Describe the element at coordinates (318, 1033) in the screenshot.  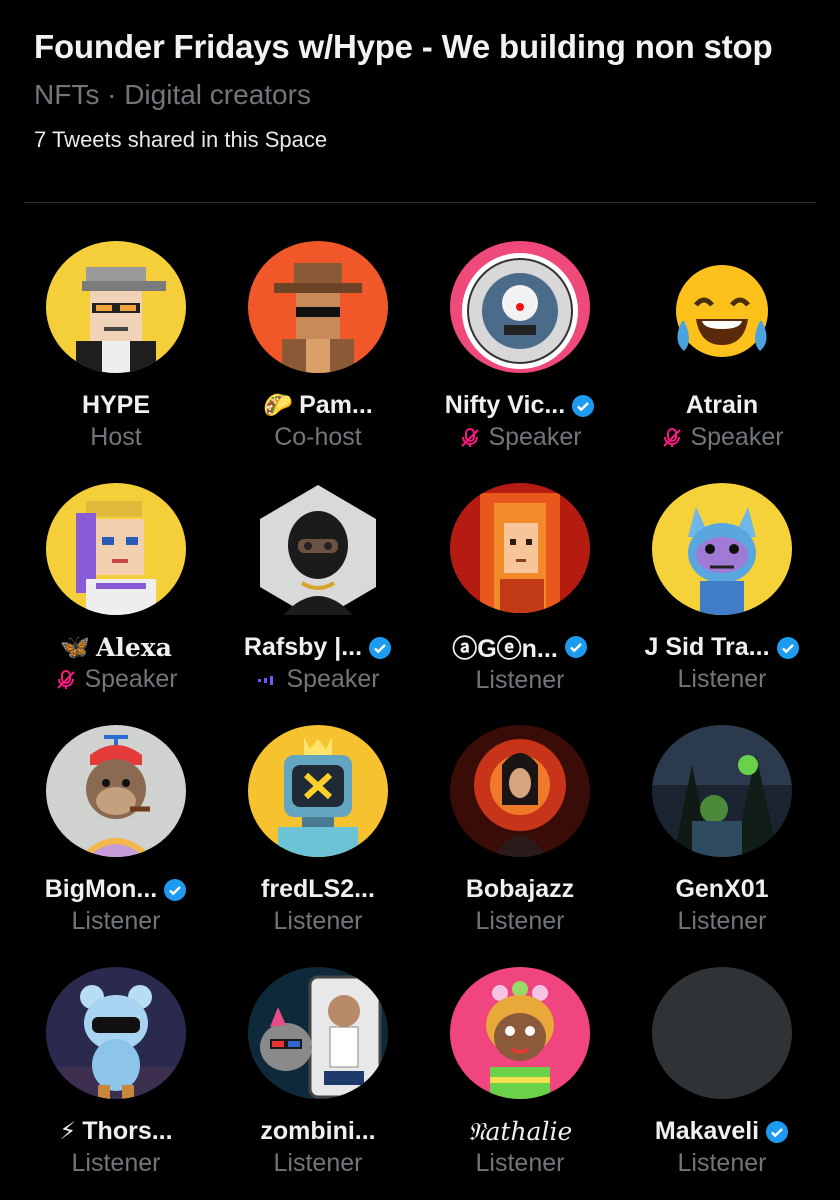
I see `homies-cat-avatar` at that location.